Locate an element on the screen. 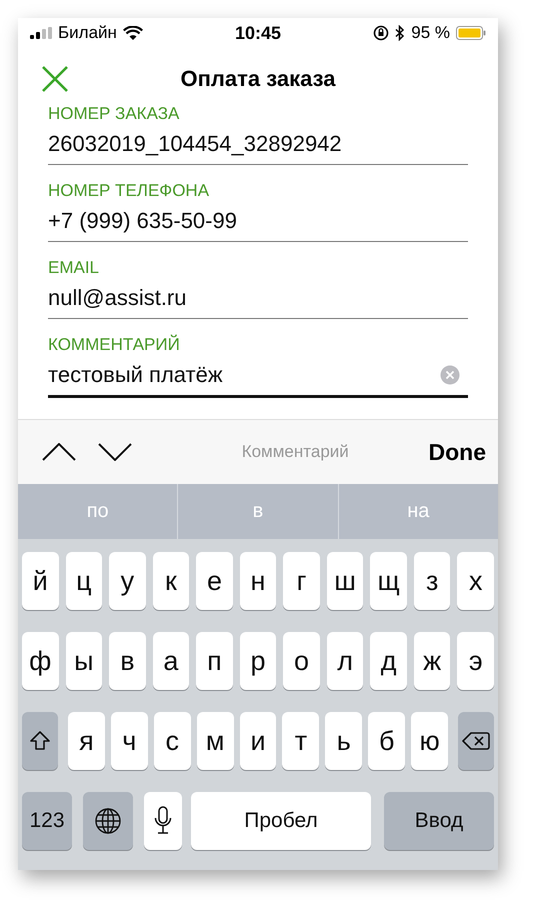 Image resolution: width=547 pixels, height=920 pixels. close-icon is located at coordinates (55, 79).